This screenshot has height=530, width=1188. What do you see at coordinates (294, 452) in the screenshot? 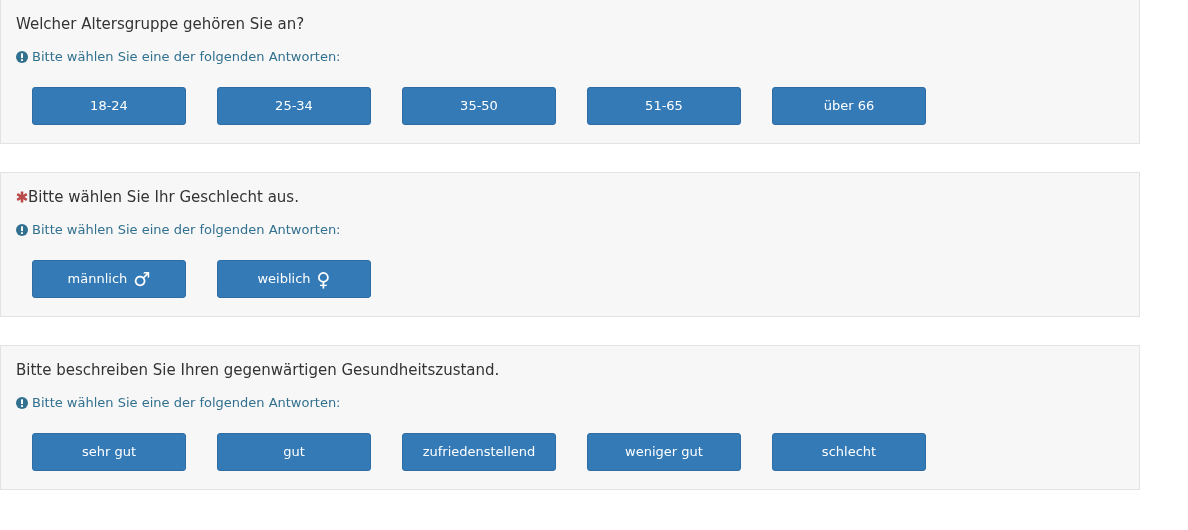
I see `answer-button: gut` at bounding box center [294, 452].